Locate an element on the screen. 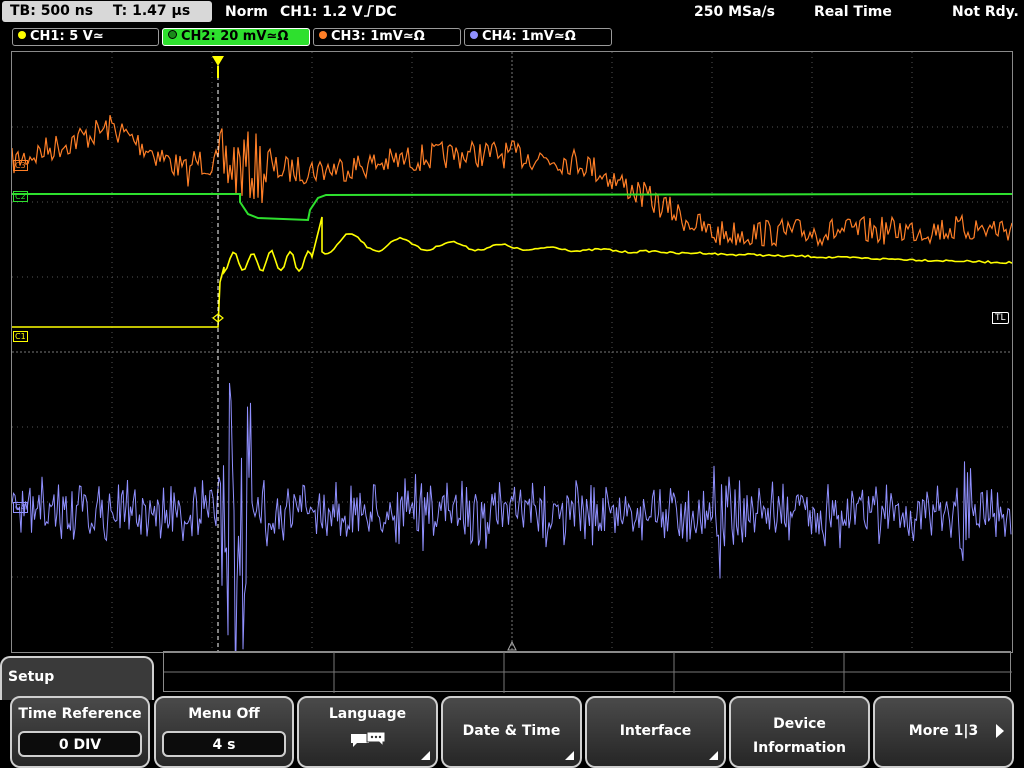 The image size is (1024, 768). date-time-softkey: Date & Time is located at coordinates (511, 732).